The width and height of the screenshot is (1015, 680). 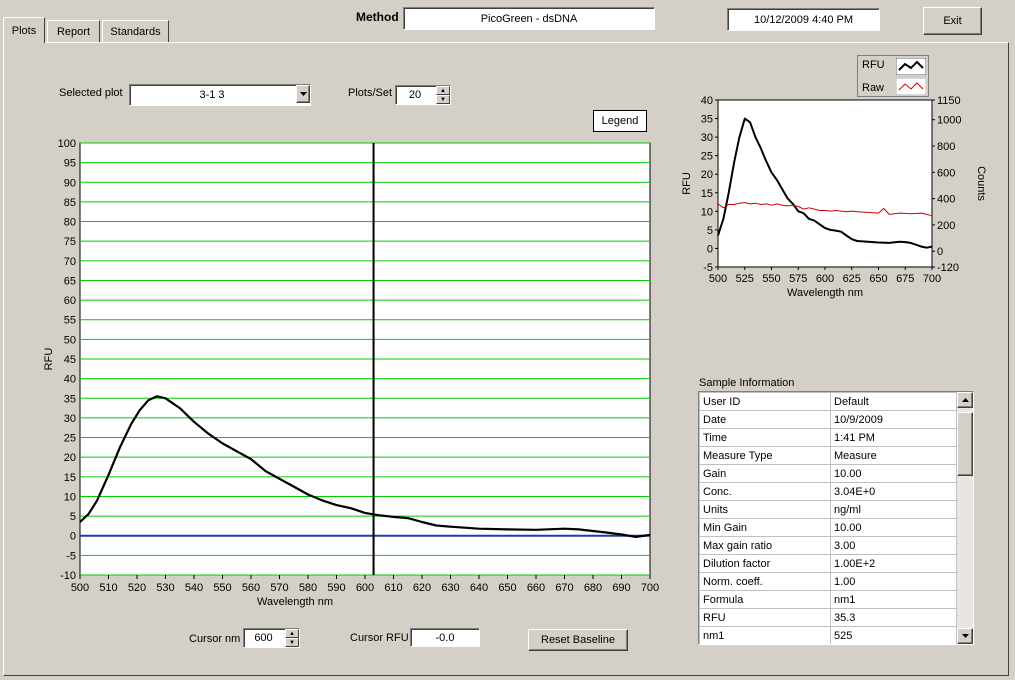 What do you see at coordinates (765, 455) in the screenshot?
I see `row-key: Measure Type` at bounding box center [765, 455].